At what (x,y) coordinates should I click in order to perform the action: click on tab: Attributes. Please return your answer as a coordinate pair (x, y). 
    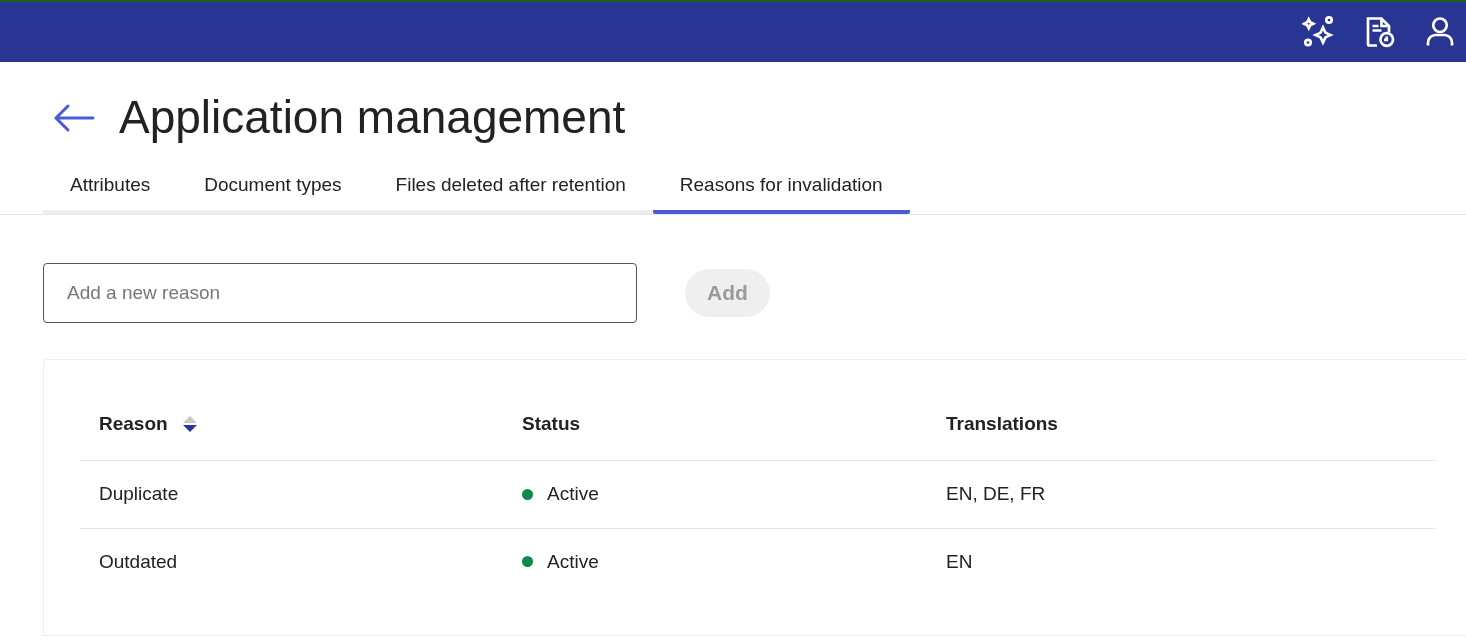
    Looking at the image, I should click on (110, 189).